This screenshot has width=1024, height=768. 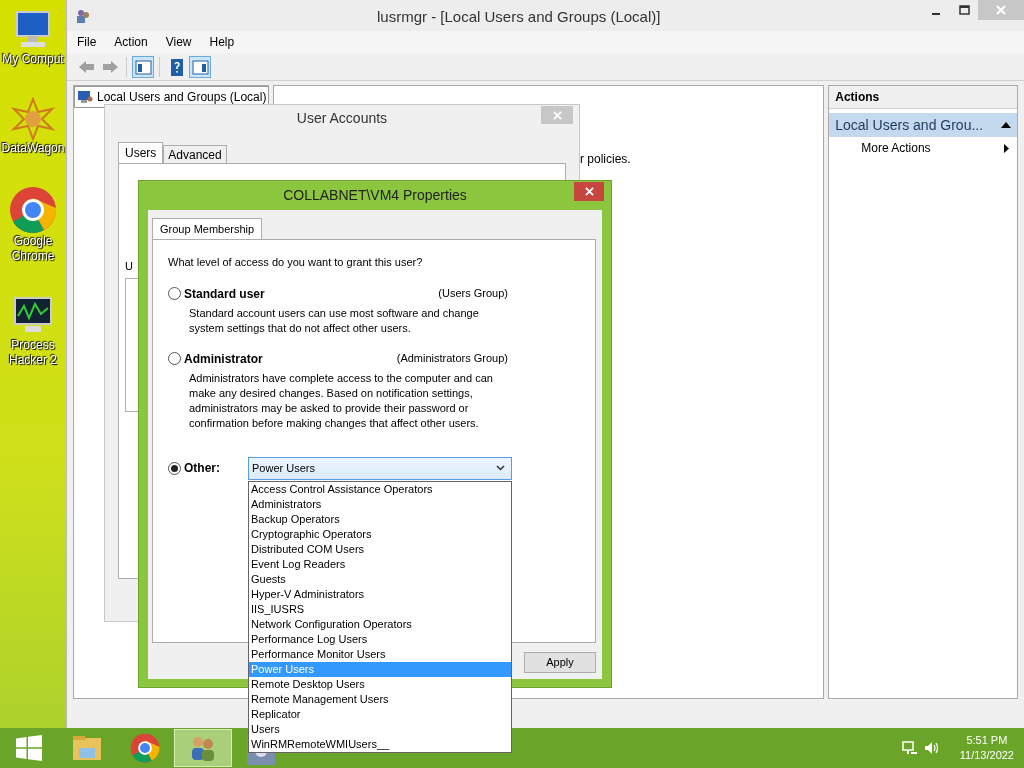 What do you see at coordinates (473, 294) in the screenshot?
I see `group-label: (Users Group)` at bounding box center [473, 294].